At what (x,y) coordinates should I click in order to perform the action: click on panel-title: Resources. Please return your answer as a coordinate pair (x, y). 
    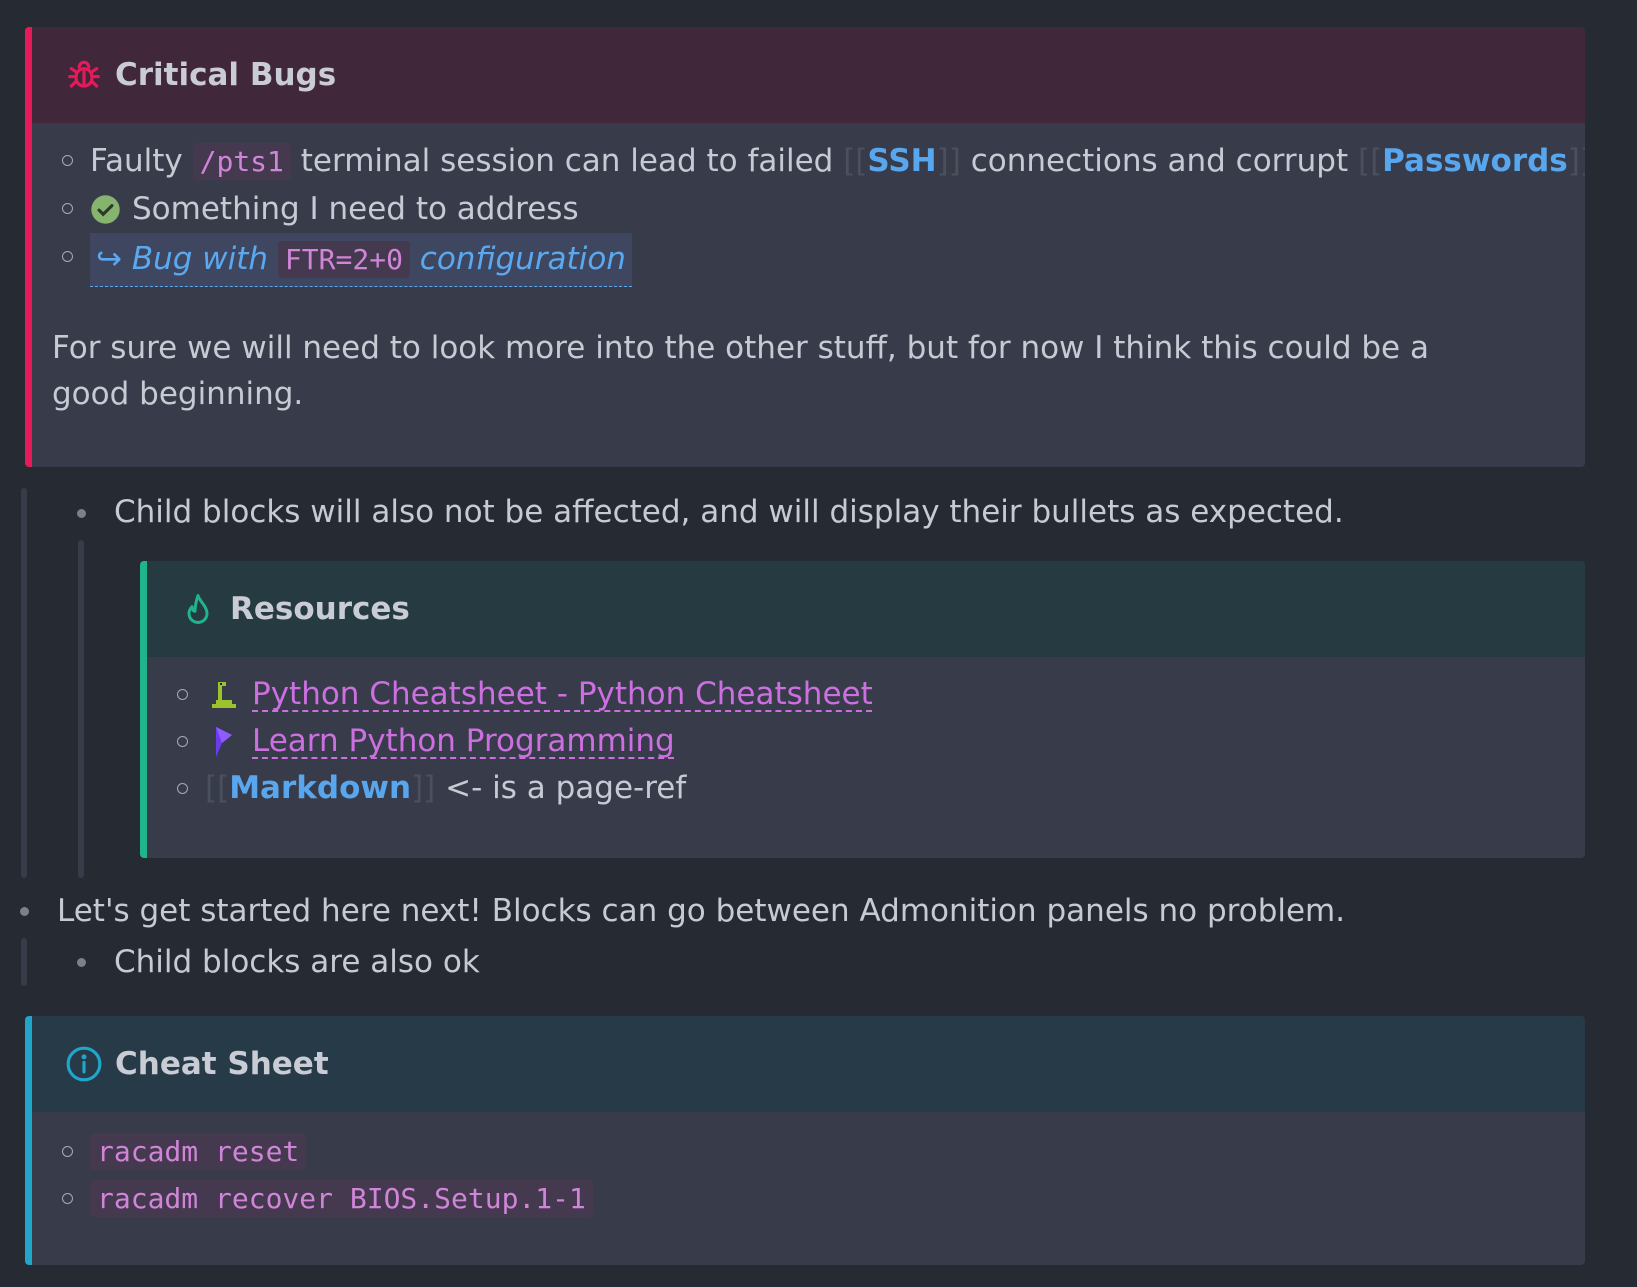
    Looking at the image, I should click on (320, 609).